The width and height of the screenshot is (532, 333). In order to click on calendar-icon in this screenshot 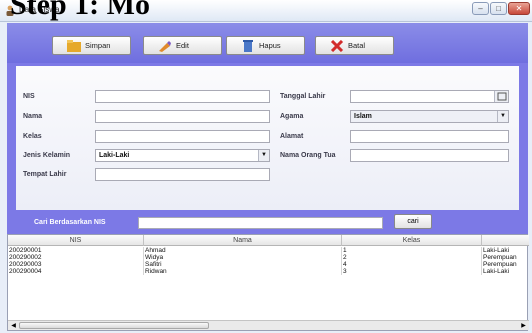, I will do `click(501, 96)`.